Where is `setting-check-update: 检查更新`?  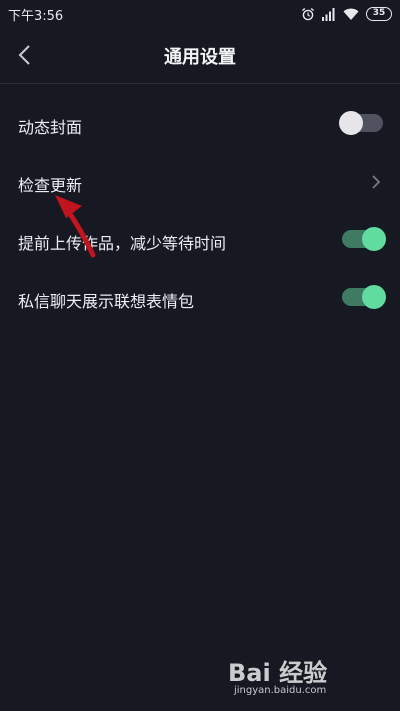 setting-check-update: 检查更新 is located at coordinates (200, 183).